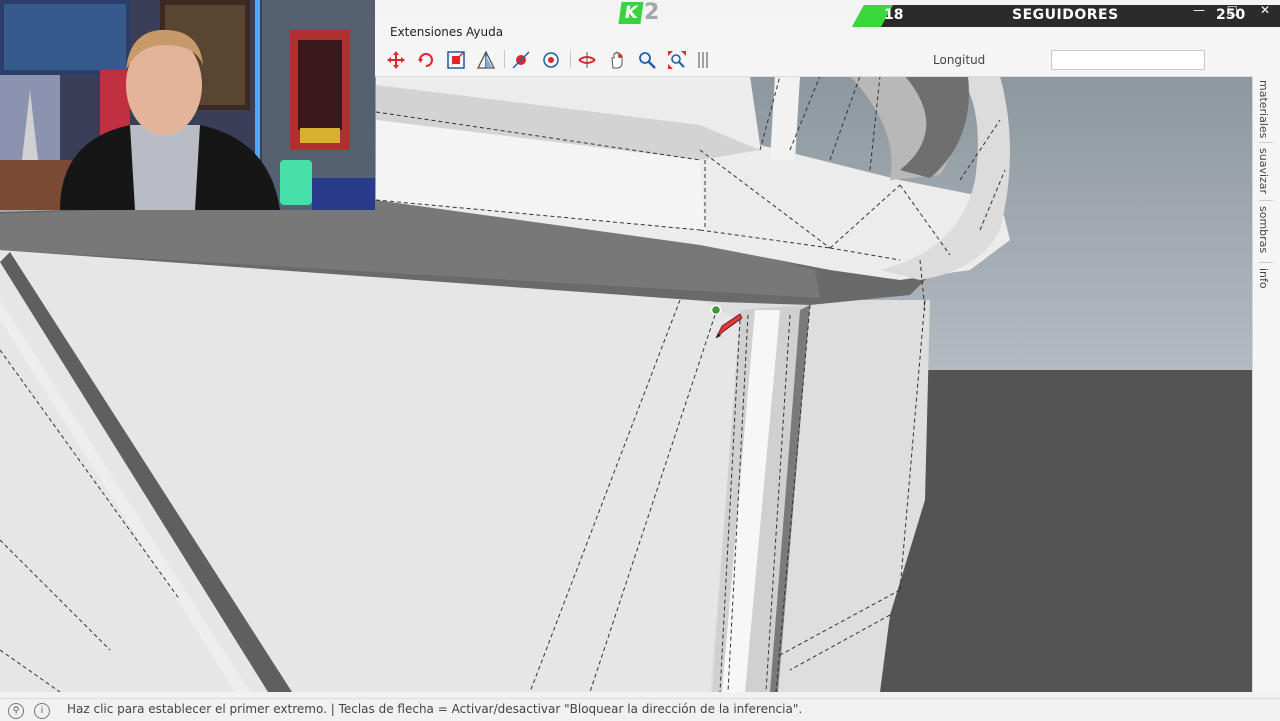 The image size is (1280, 721). Describe the element at coordinates (1222, 10) in the screenshot. I see `window-controls: — □ ✕` at that location.